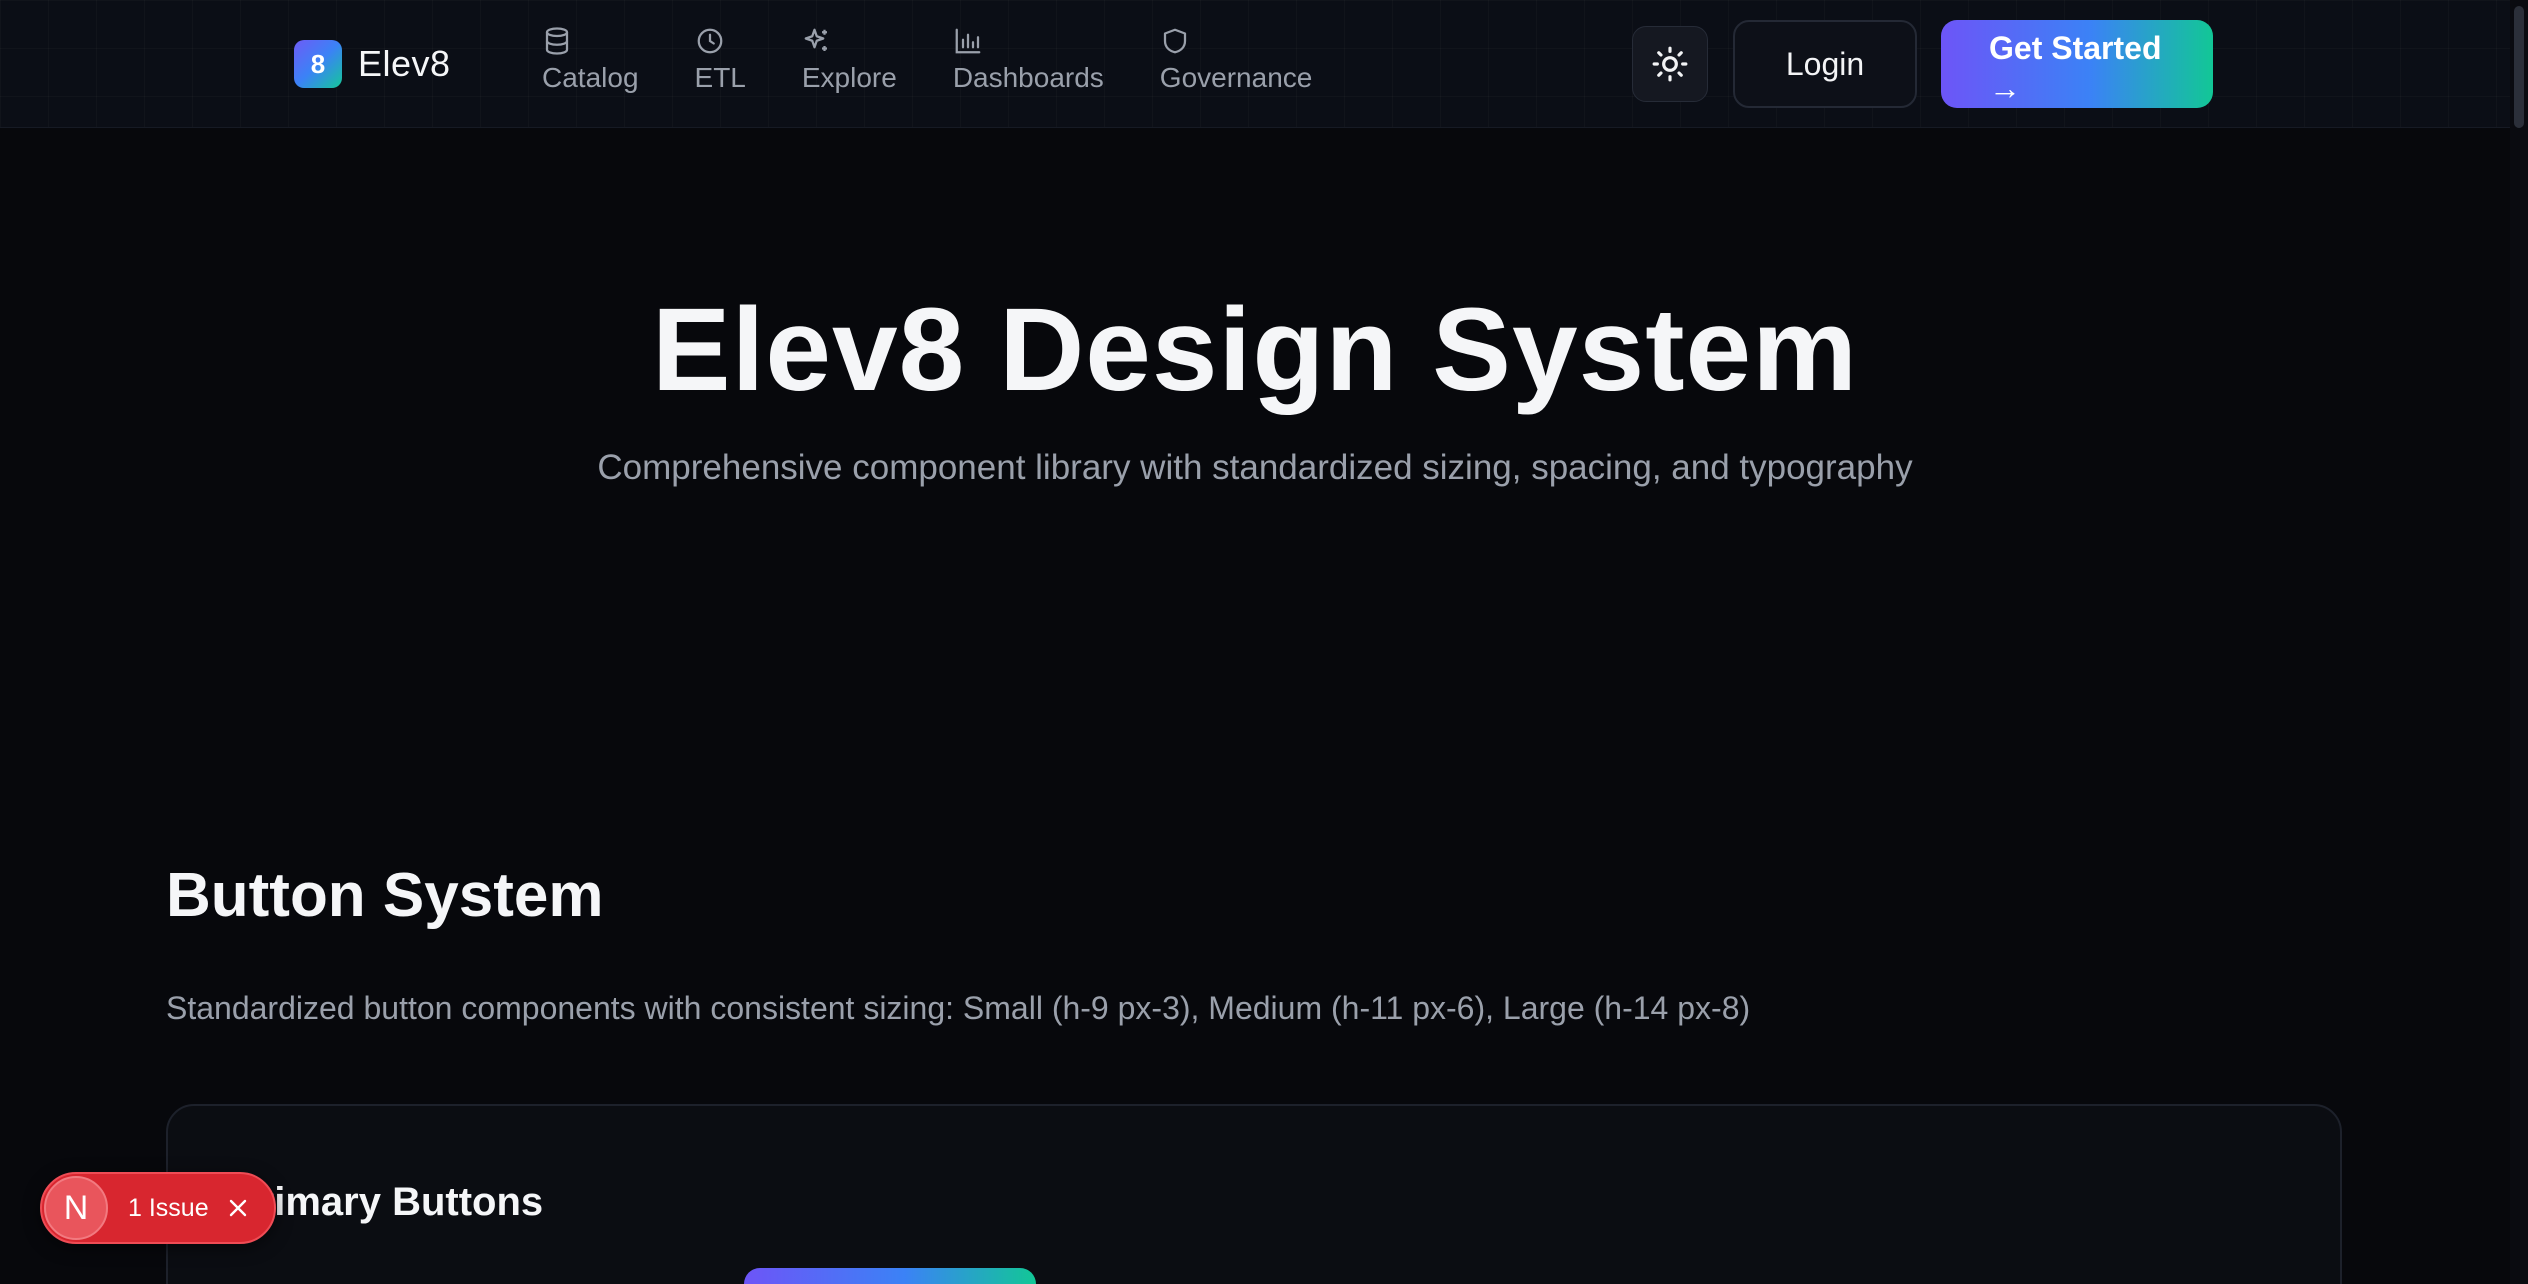 Image resolution: width=2528 pixels, height=1284 pixels. I want to click on brand-name: Elev8, so click(404, 63).